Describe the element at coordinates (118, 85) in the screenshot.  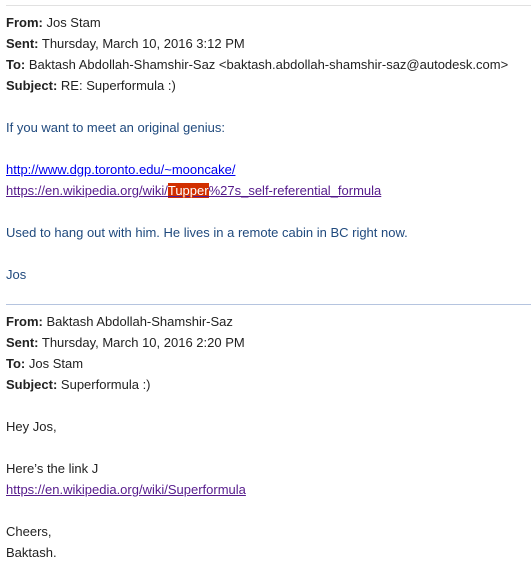
I see `subject-value: RE: Superformula :)` at that location.